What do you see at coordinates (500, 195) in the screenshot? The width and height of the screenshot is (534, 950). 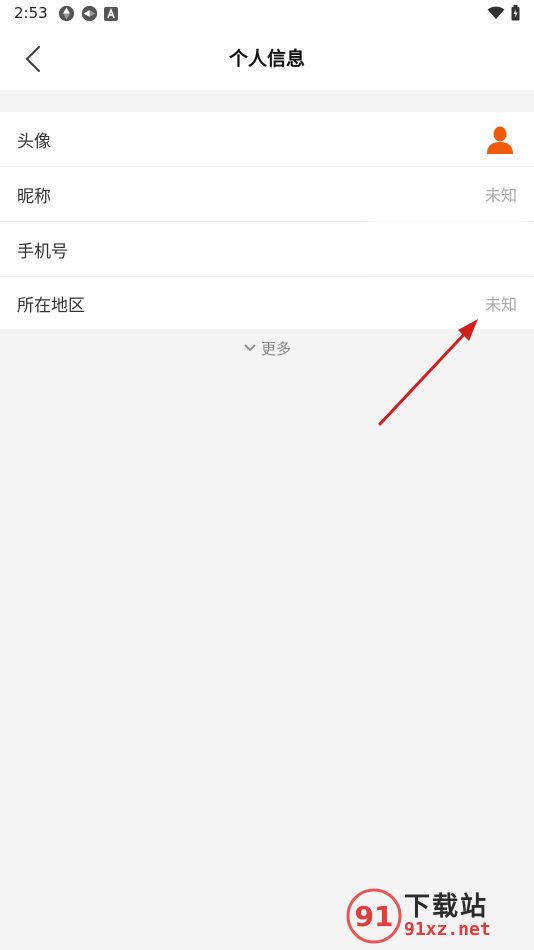 I see `row-value: 未知` at bounding box center [500, 195].